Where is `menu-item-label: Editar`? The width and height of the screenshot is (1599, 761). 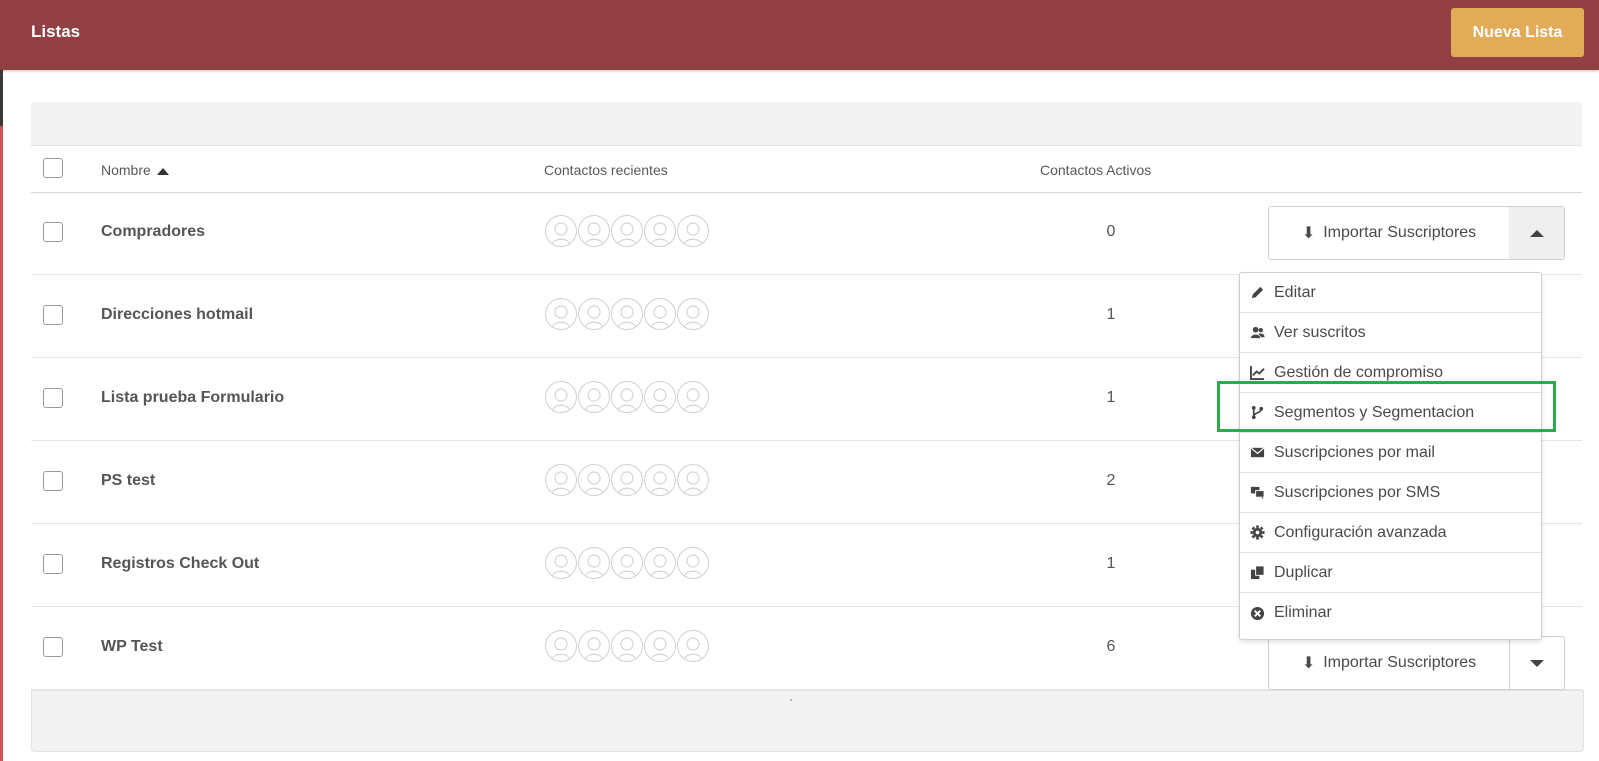
menu-item-label: Editar is located at coordinates (1295, 292).